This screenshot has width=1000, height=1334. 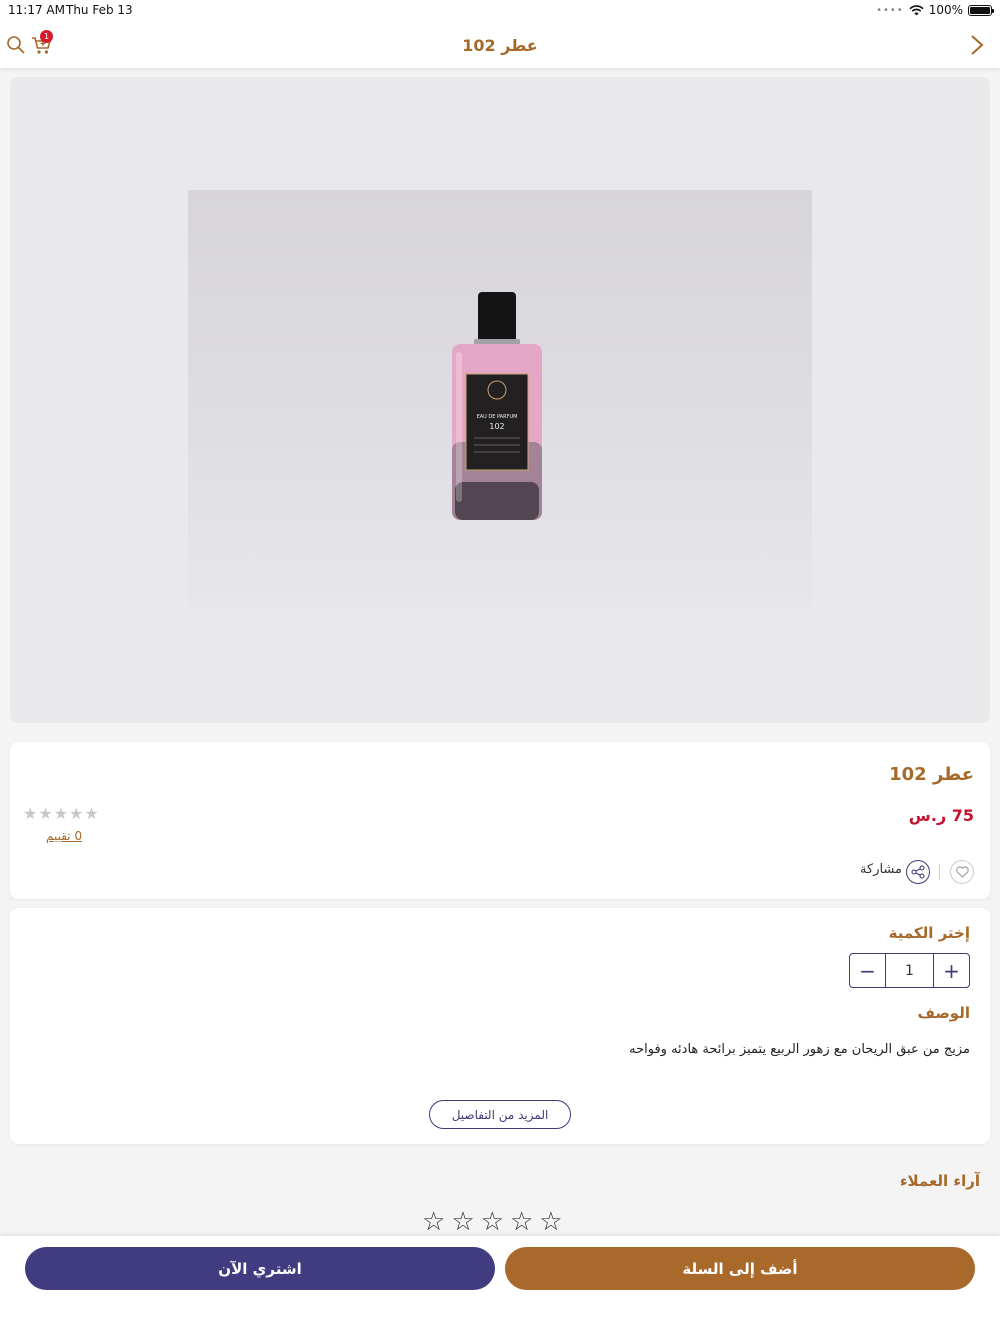 I want to click on heart-icon, so click(x=962, y=872).